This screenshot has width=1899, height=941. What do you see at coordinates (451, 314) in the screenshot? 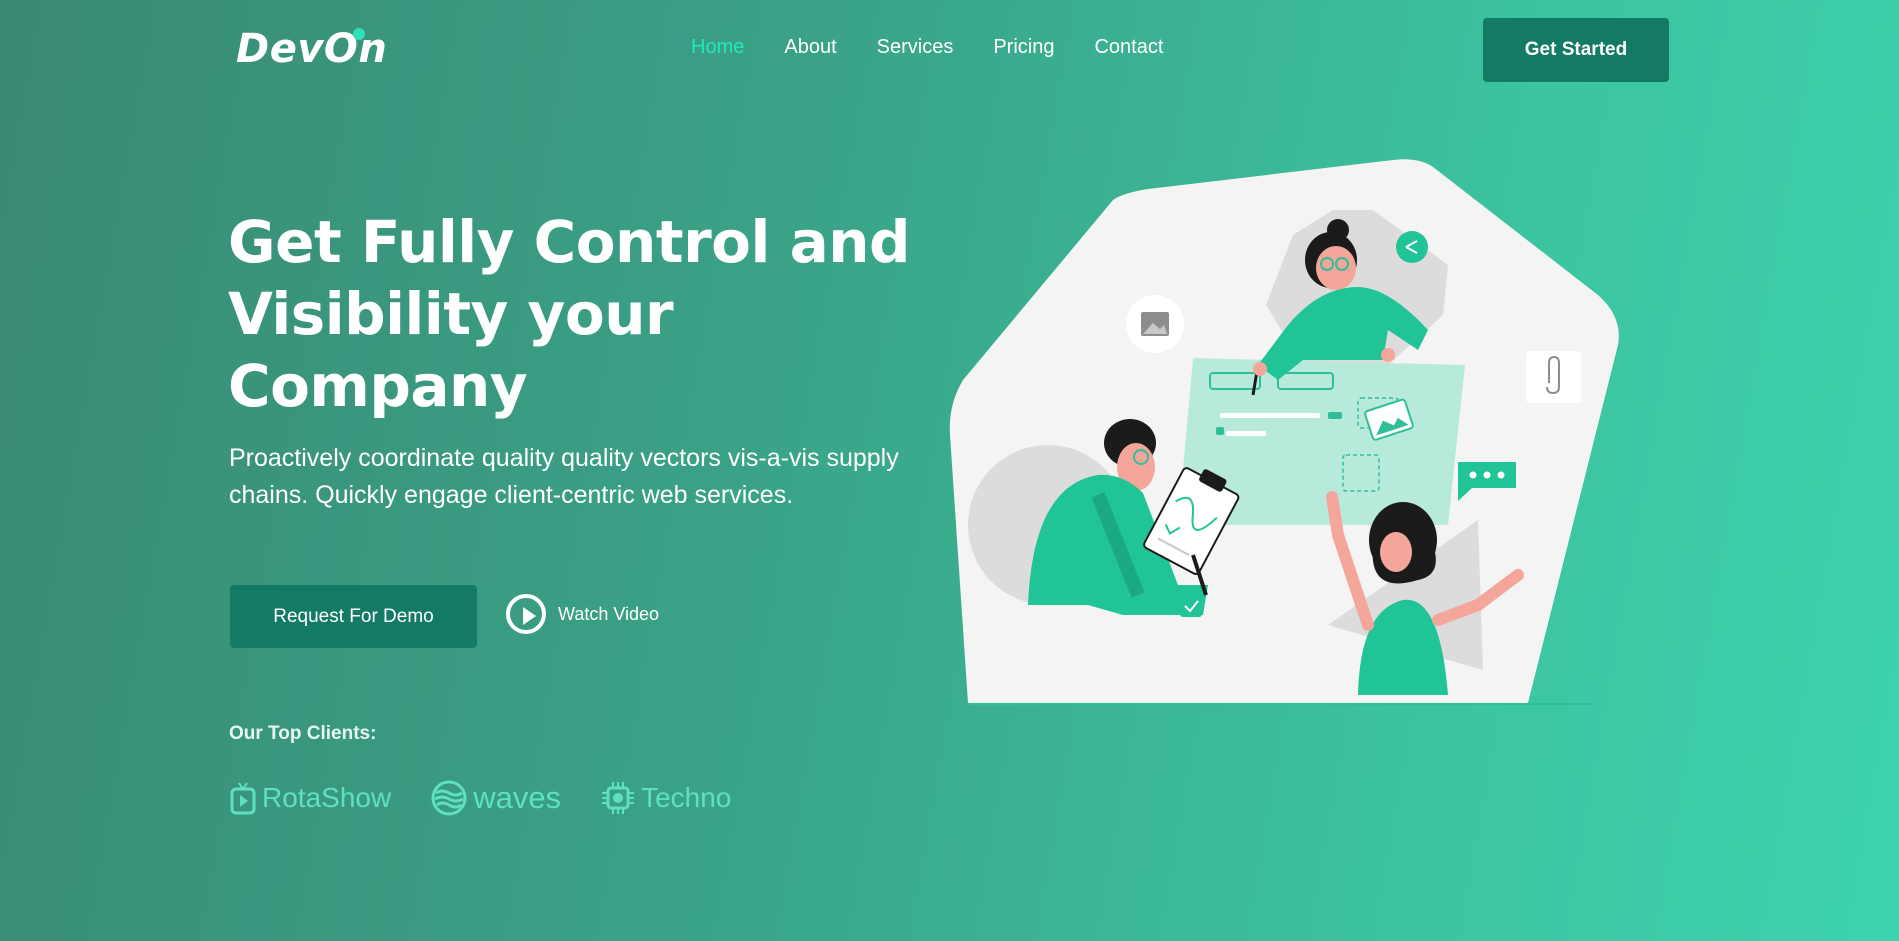
I see `hero-title-line-2: Visibility your` at bounding box center [451, 314].